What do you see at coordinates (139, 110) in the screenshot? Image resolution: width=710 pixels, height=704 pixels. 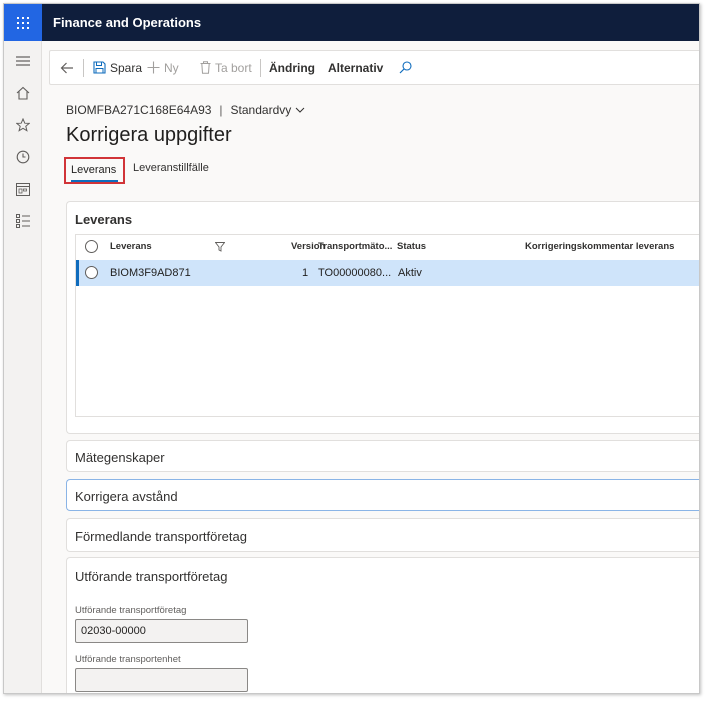 I see `record-id: BIOMFBA271C168E64A93` at bounding box center [139, 110].